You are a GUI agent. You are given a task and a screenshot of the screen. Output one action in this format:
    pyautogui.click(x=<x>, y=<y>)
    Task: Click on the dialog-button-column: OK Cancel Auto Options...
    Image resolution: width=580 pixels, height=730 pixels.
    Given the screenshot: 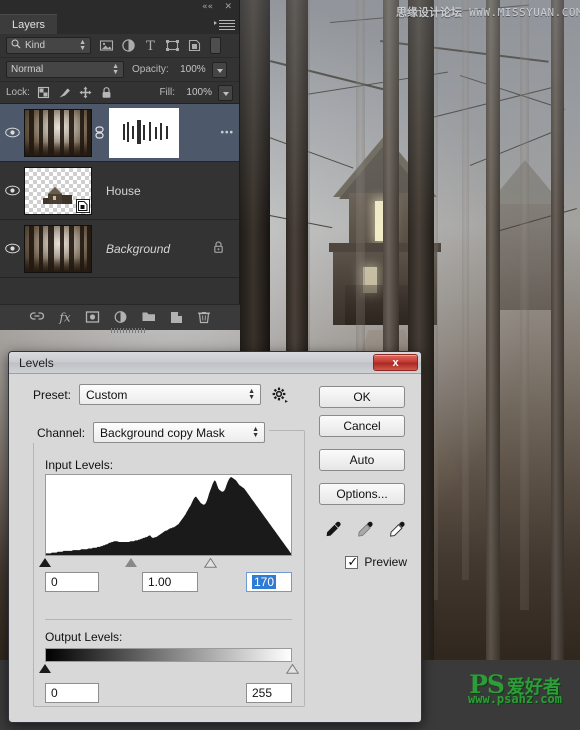 What is the action you would take?
    pyautogui.click(x=364, y=449)
    